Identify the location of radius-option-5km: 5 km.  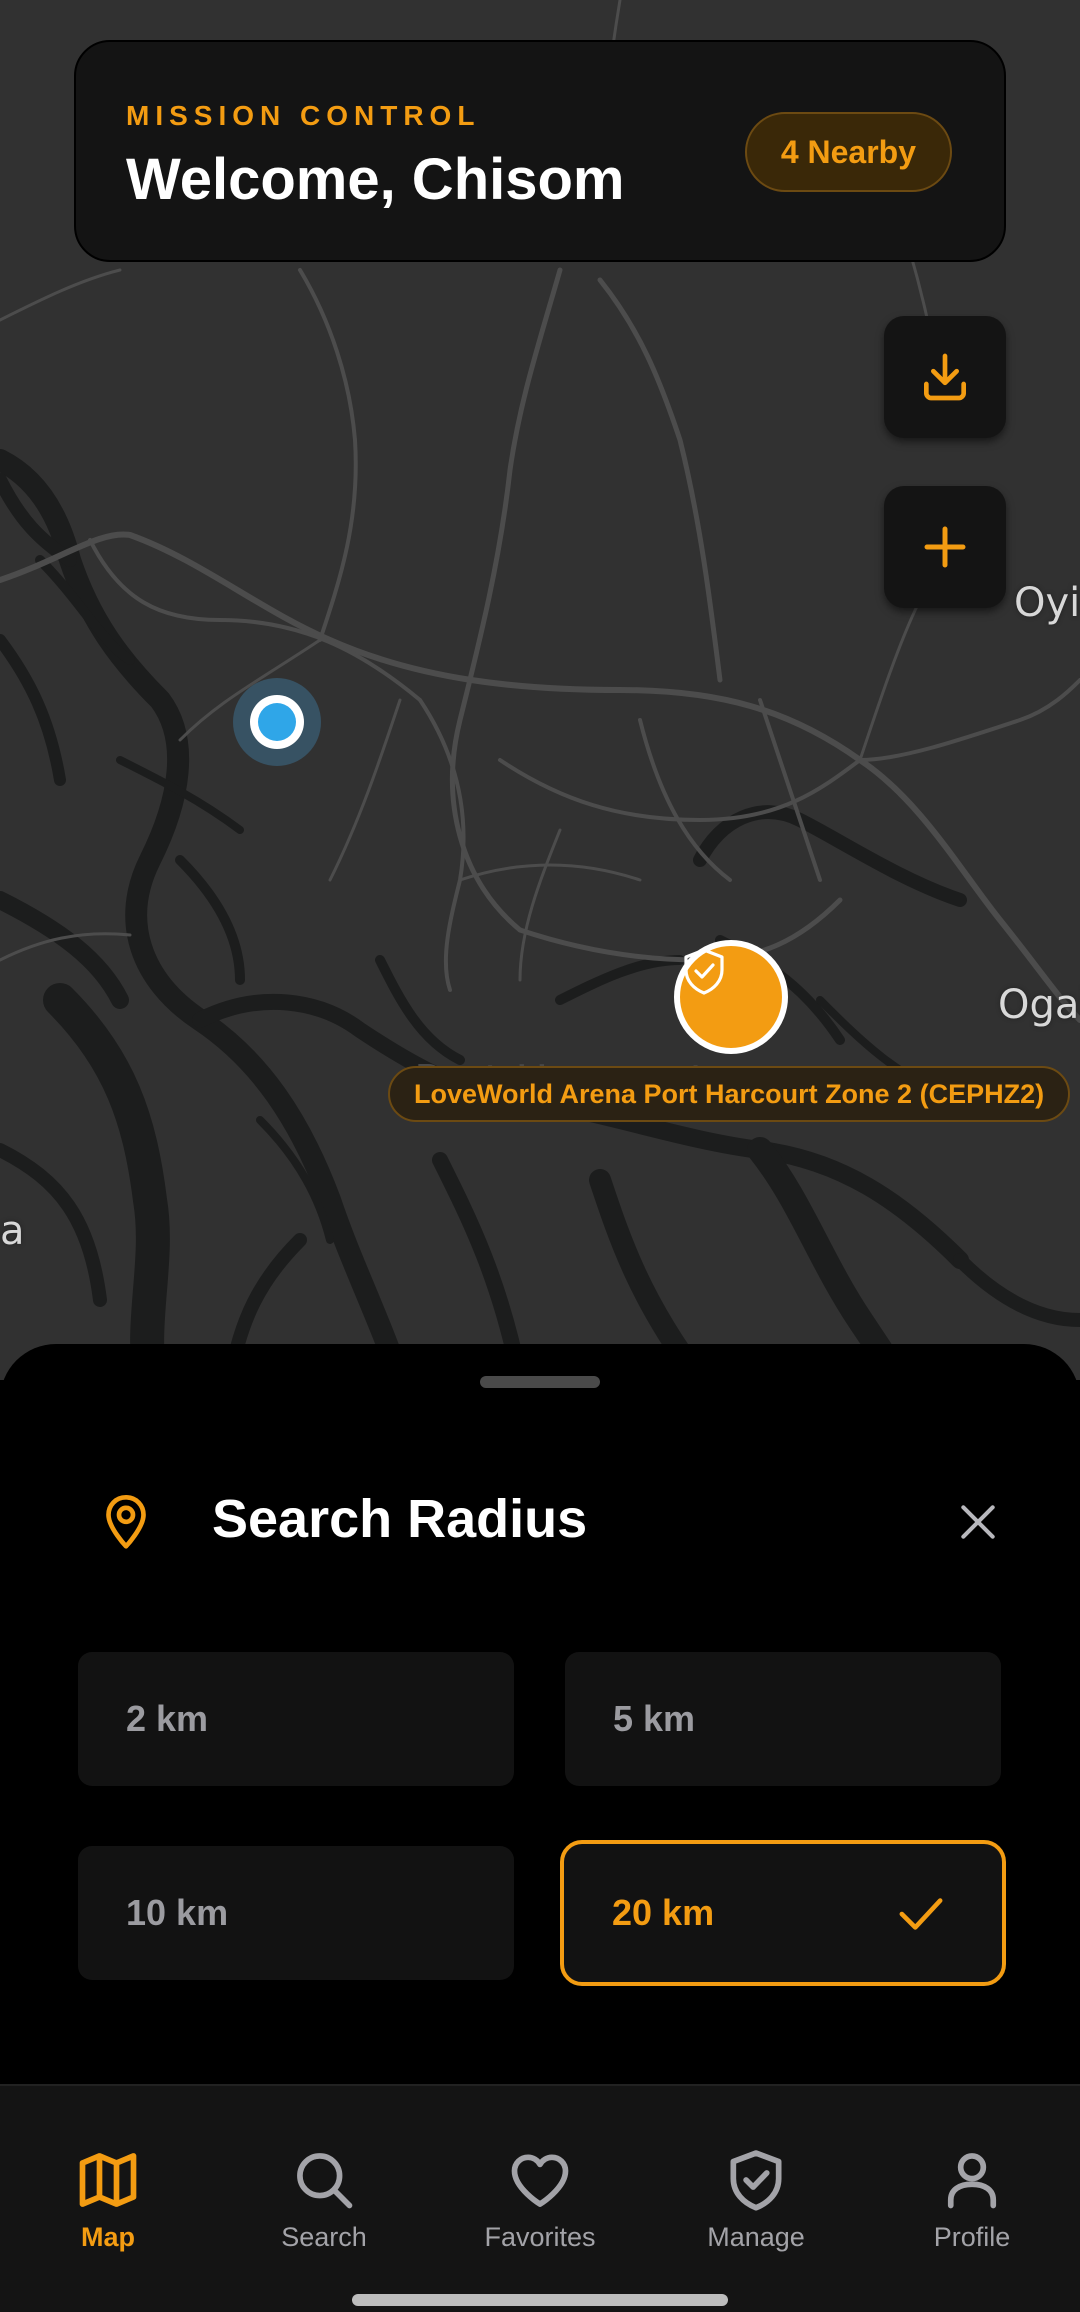
(783, 1719).